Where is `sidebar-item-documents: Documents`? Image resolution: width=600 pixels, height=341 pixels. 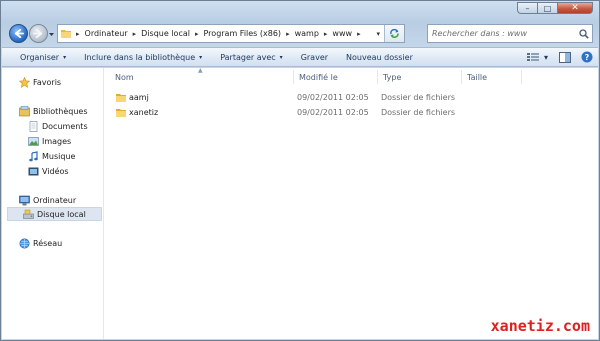
sidebar-item-documents: Documents is located at coordinates (58, 126).